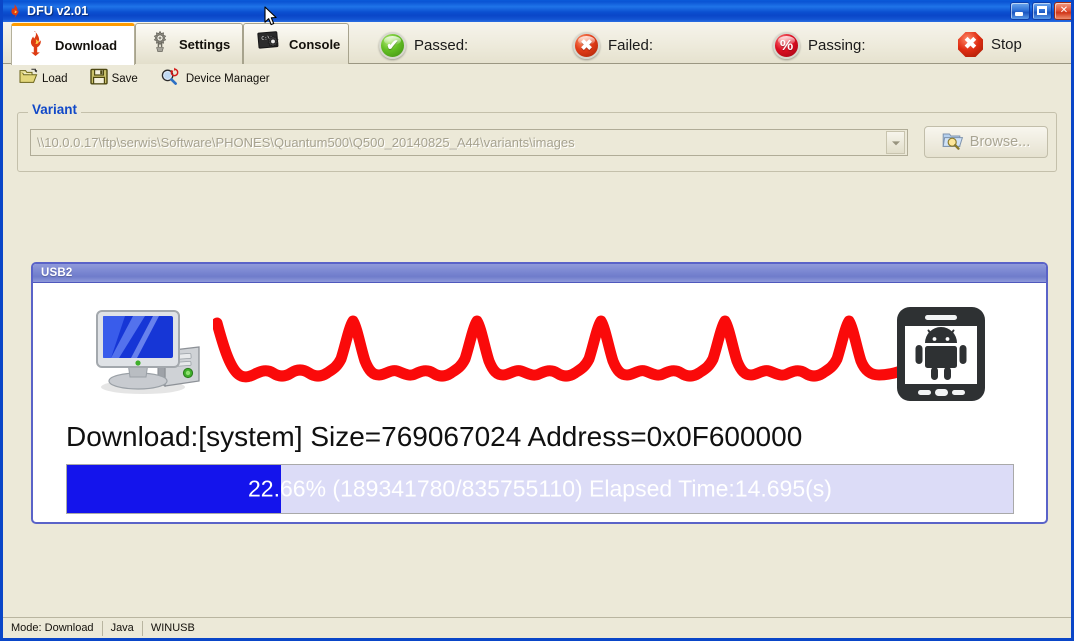 This screenshot has width=1074, height=641. Describe the element at coordinates (586, 45) in the screenshot. I see `x-circle-icon: ✖` at that location.